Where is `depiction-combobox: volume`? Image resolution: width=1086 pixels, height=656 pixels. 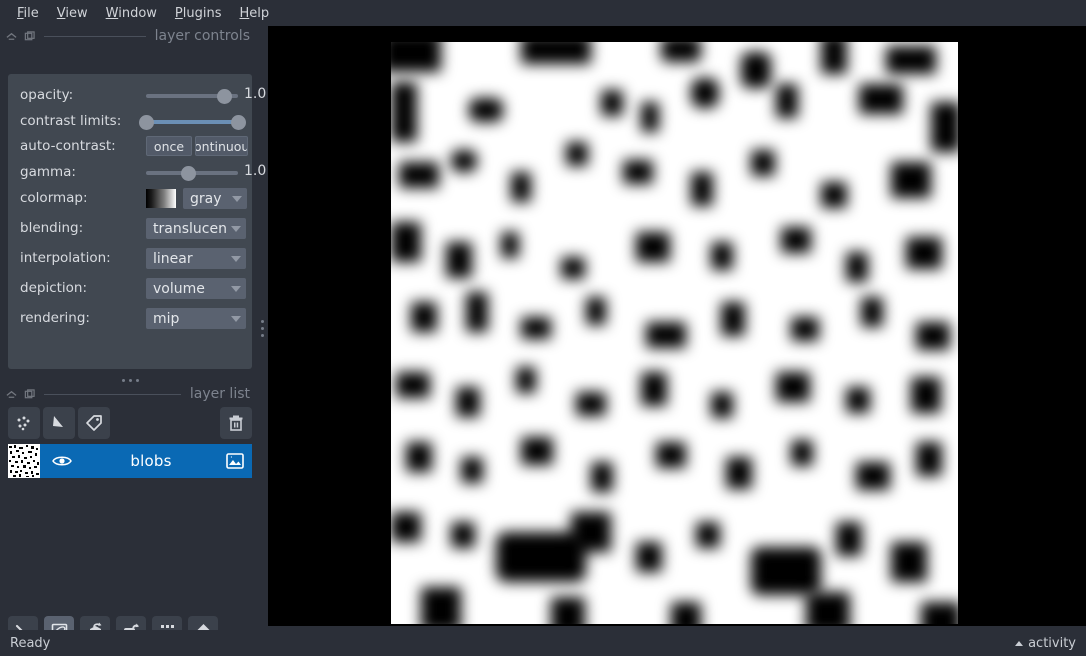 depiction-combobox: volume is located at coordinates (196, 288).